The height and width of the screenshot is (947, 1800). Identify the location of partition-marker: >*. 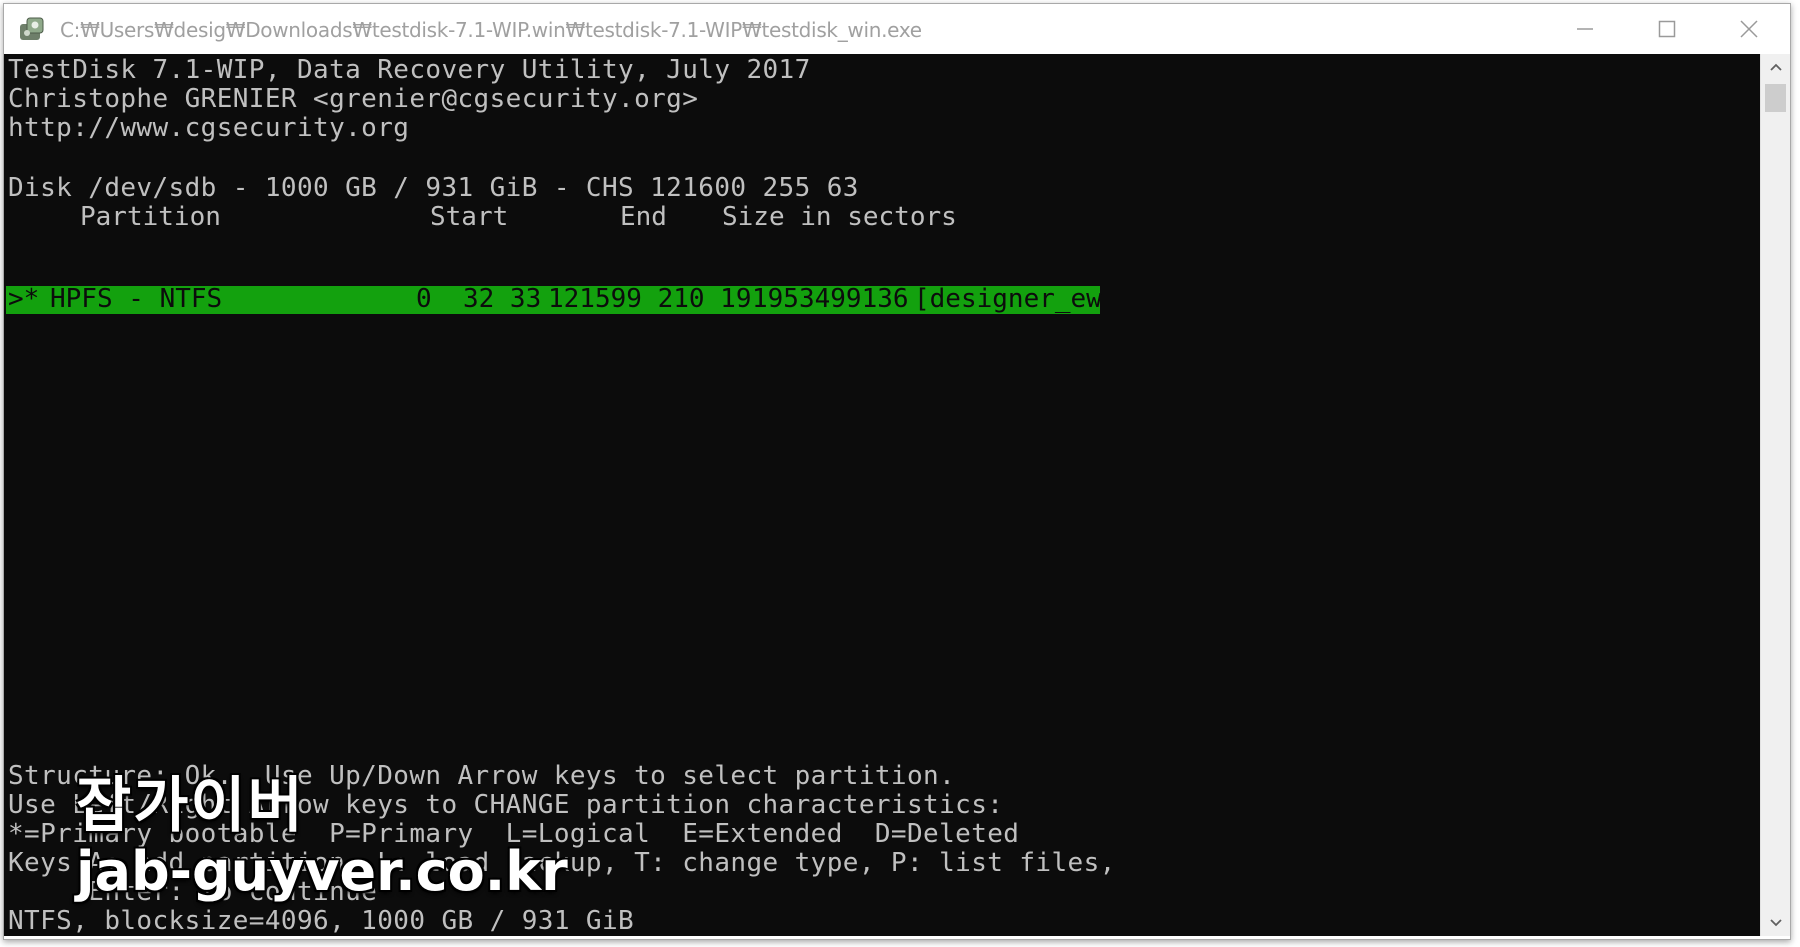
(24, 299).